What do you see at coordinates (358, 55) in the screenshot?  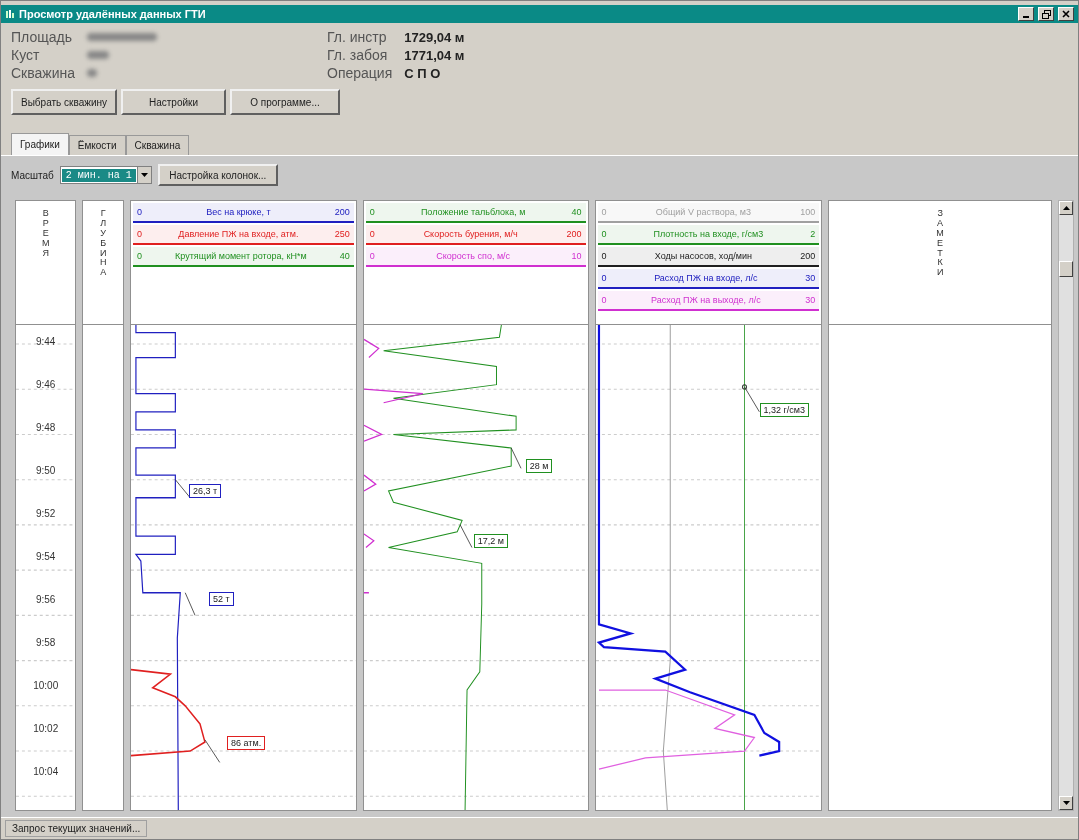 I see `info-label: Гл. забоя` at bounding box center [358, 55].